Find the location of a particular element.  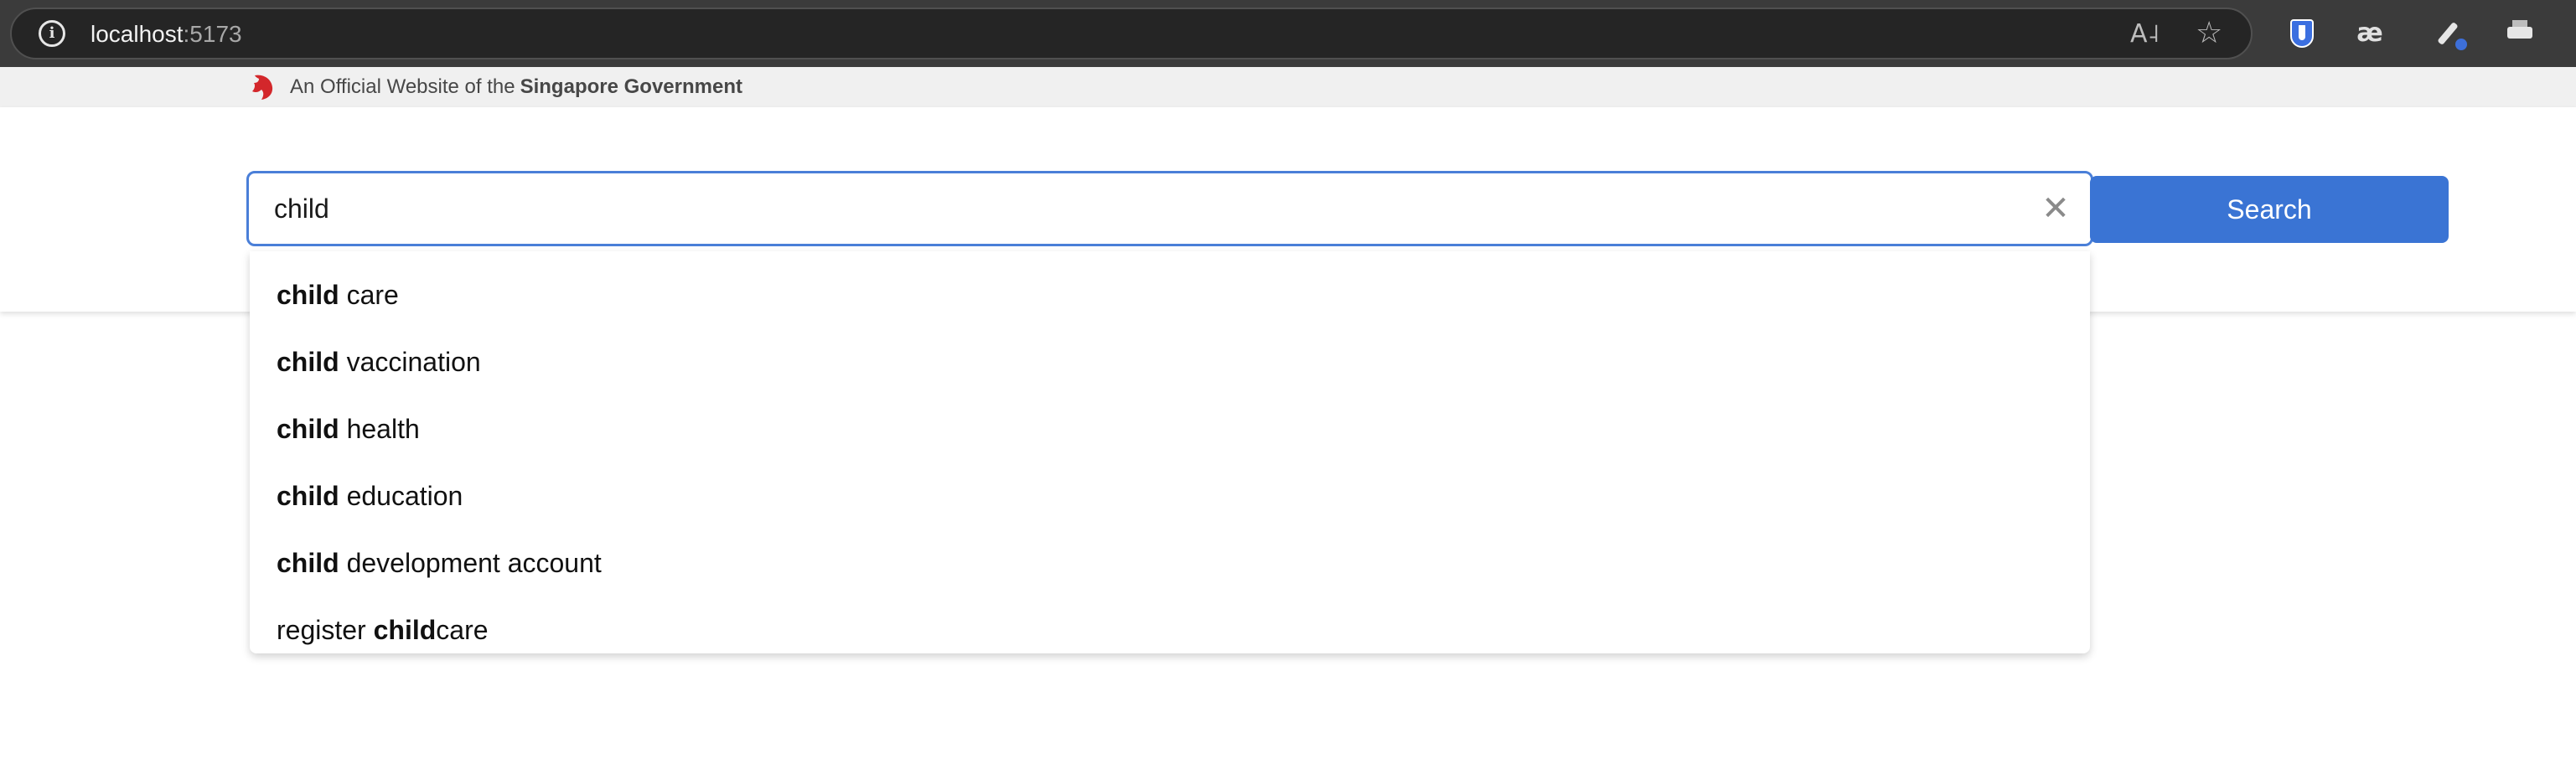

eyedropper-icon is located at coordinates (2449, 33).